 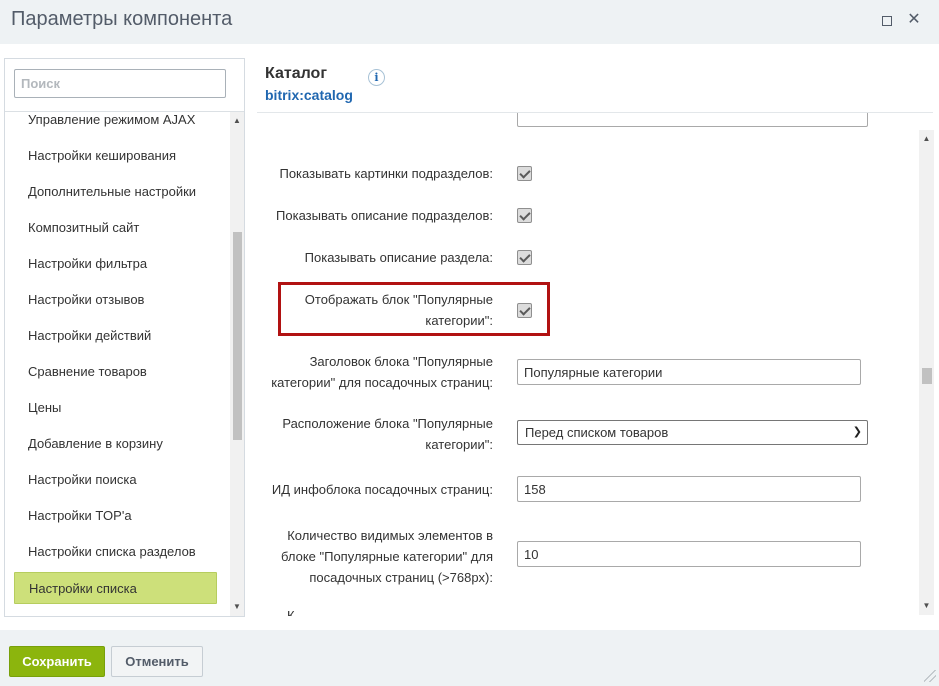 I want to click on sidebar-item-list: Настройки списка, so click(x=115, y=588).